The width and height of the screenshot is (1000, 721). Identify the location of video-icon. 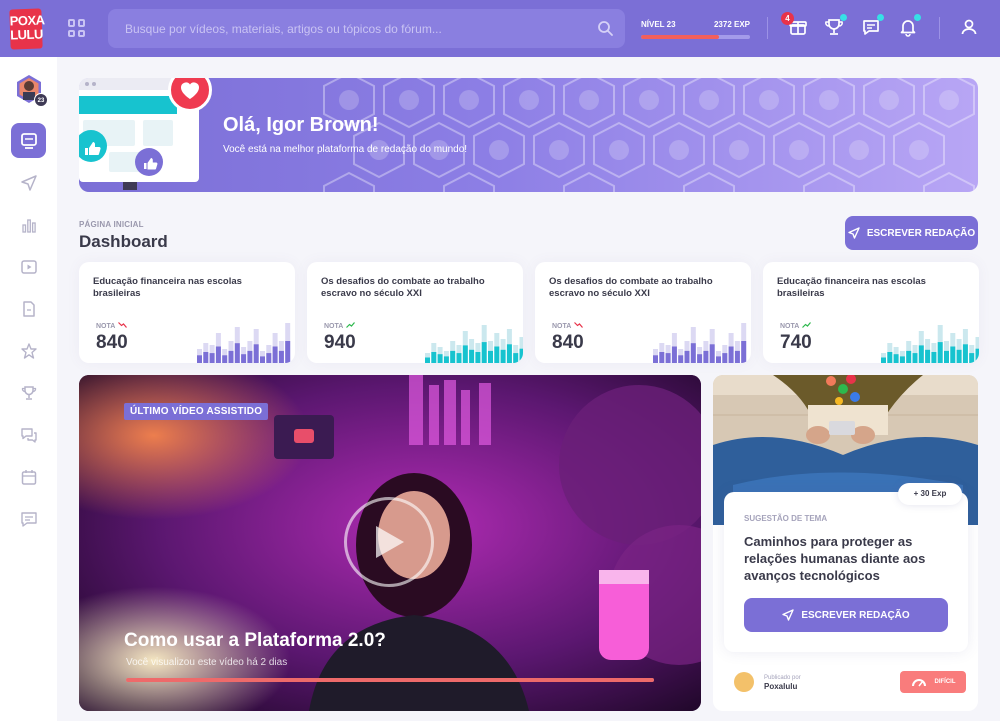
(28, 266).